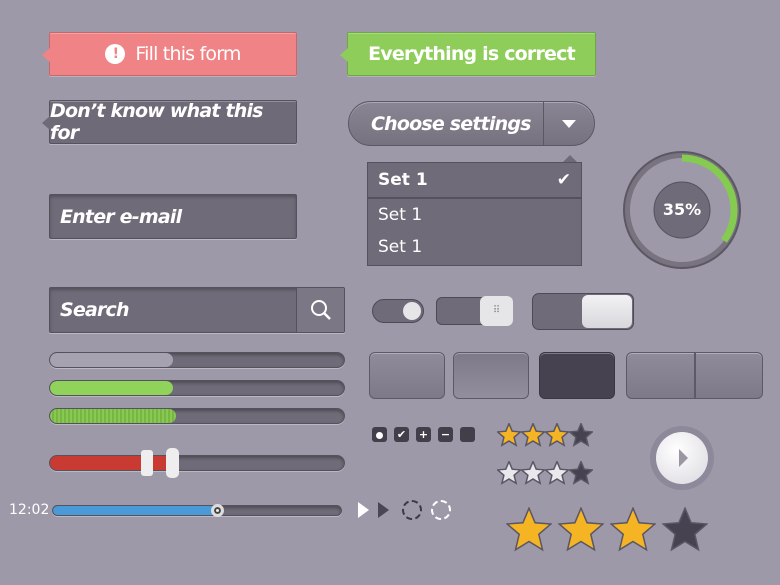 This screenshot has height=585, width=780. I want to click on toggle-medium: ⠿, so click(474, 311).